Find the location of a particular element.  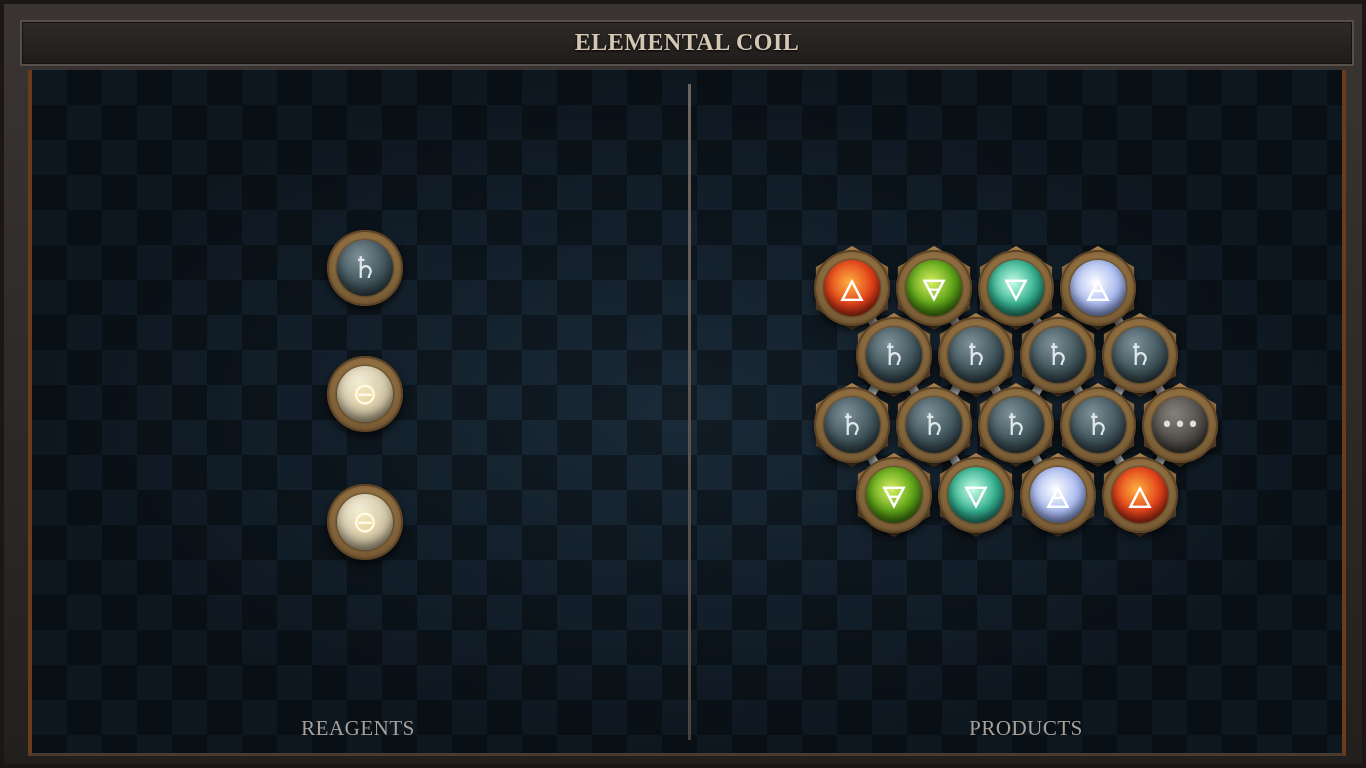

puzzle-title: ELEMENTAL COIL is located at coordinates (687, 42).